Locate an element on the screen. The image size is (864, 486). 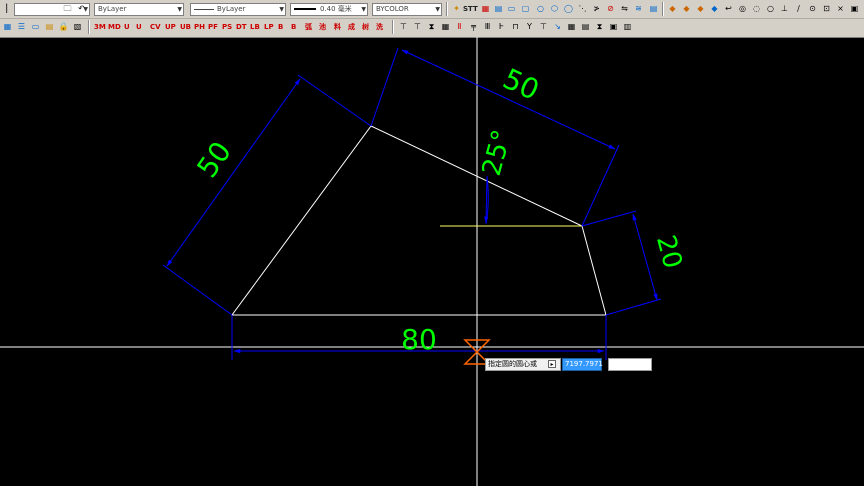
tool-tree: 树 is located at coordinates (365, 27).